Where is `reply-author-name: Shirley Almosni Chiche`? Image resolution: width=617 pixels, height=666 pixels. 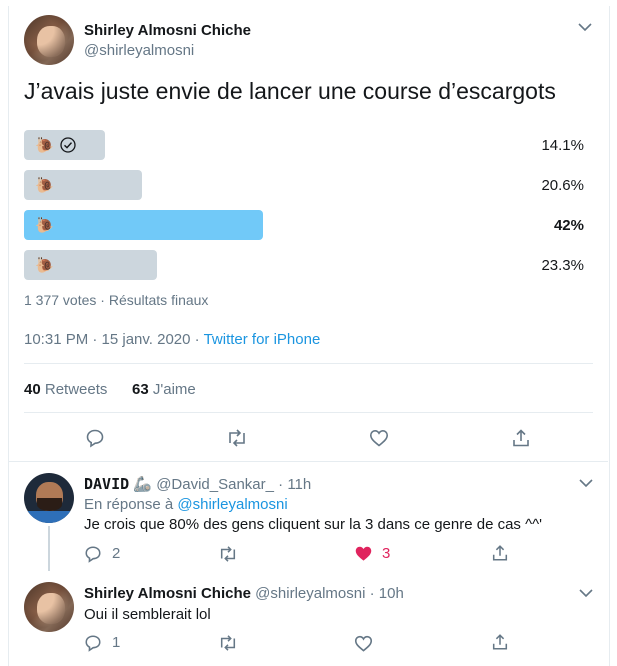
reply-author-name: Shirley Almosni Chiche is located at coordinates (167, 593).